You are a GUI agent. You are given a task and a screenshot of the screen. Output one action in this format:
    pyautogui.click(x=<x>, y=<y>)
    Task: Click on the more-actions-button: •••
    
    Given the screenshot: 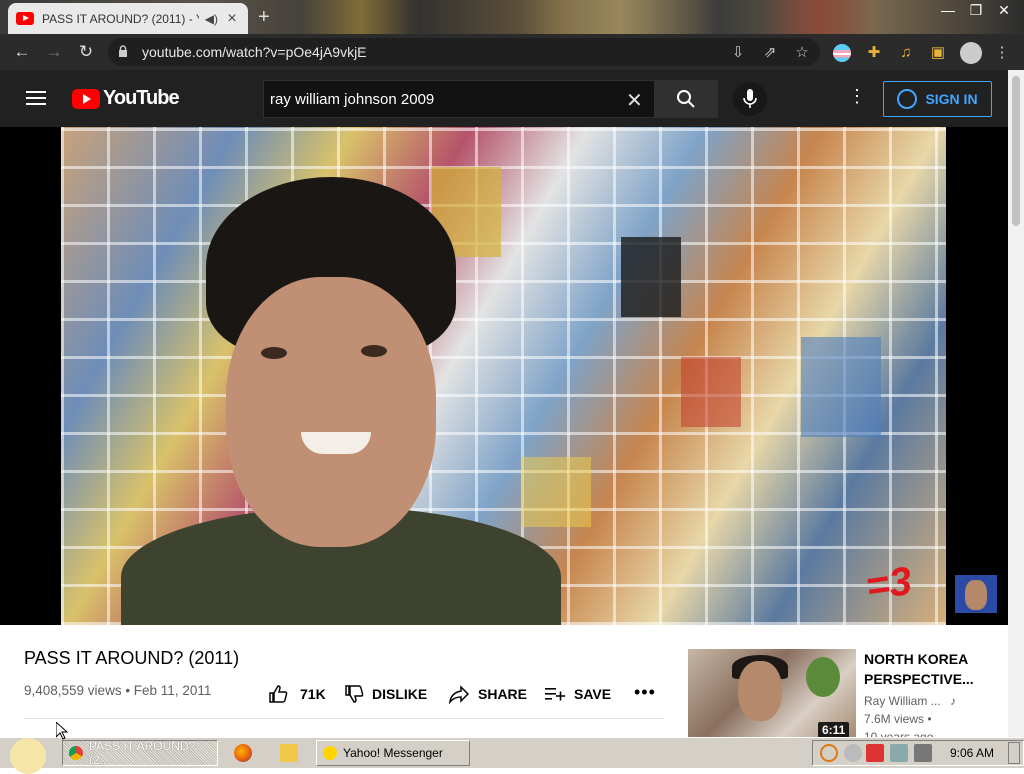 What is the action you would take?
    pyautogui.click(x=645, y=692)
    